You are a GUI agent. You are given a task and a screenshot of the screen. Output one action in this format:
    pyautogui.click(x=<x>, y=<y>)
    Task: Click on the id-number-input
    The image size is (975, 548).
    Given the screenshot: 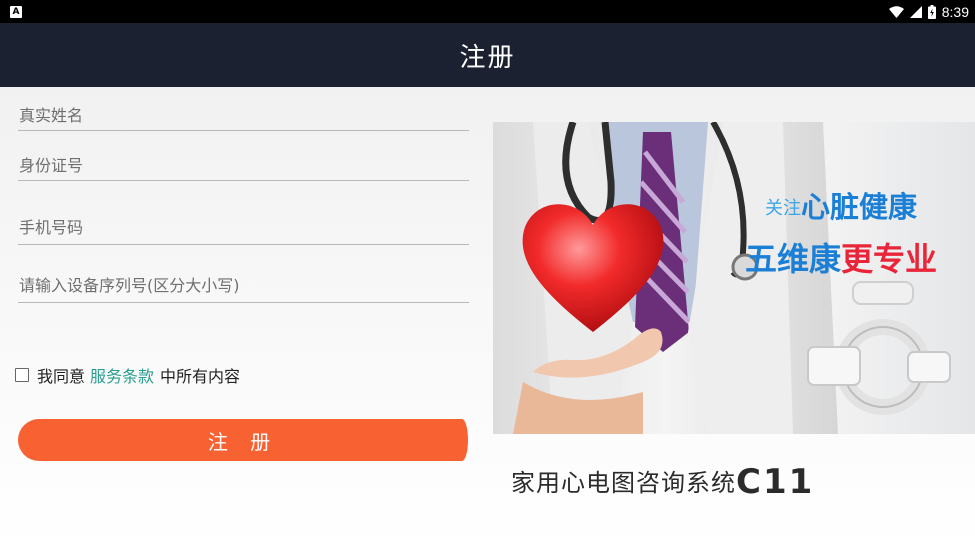 What is the action you would take?
    pyautogui.click(x=243, y=165)
    